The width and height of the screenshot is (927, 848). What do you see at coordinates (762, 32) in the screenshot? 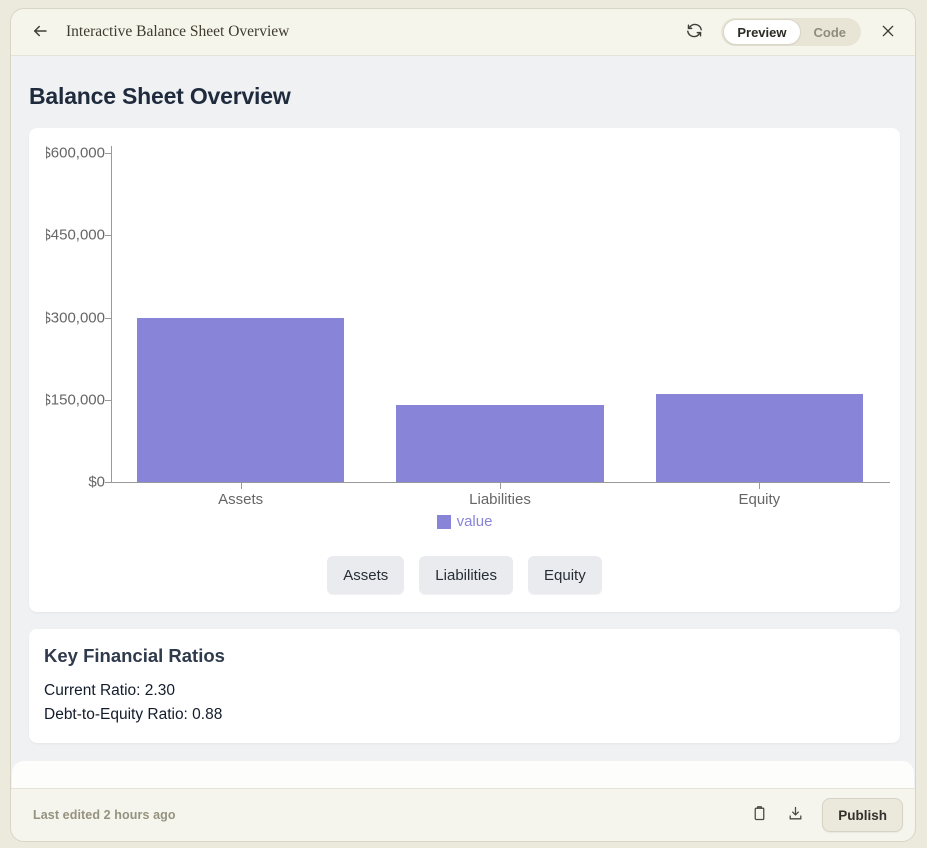
I see `toggle-preview: Preview` at bounding box center [762, 32].